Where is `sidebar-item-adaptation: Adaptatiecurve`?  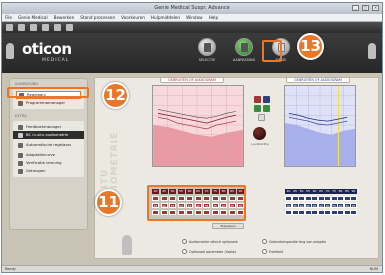
sidebar-item-adaptation: Adaptatiecurve is located at coordinates (48, 155).